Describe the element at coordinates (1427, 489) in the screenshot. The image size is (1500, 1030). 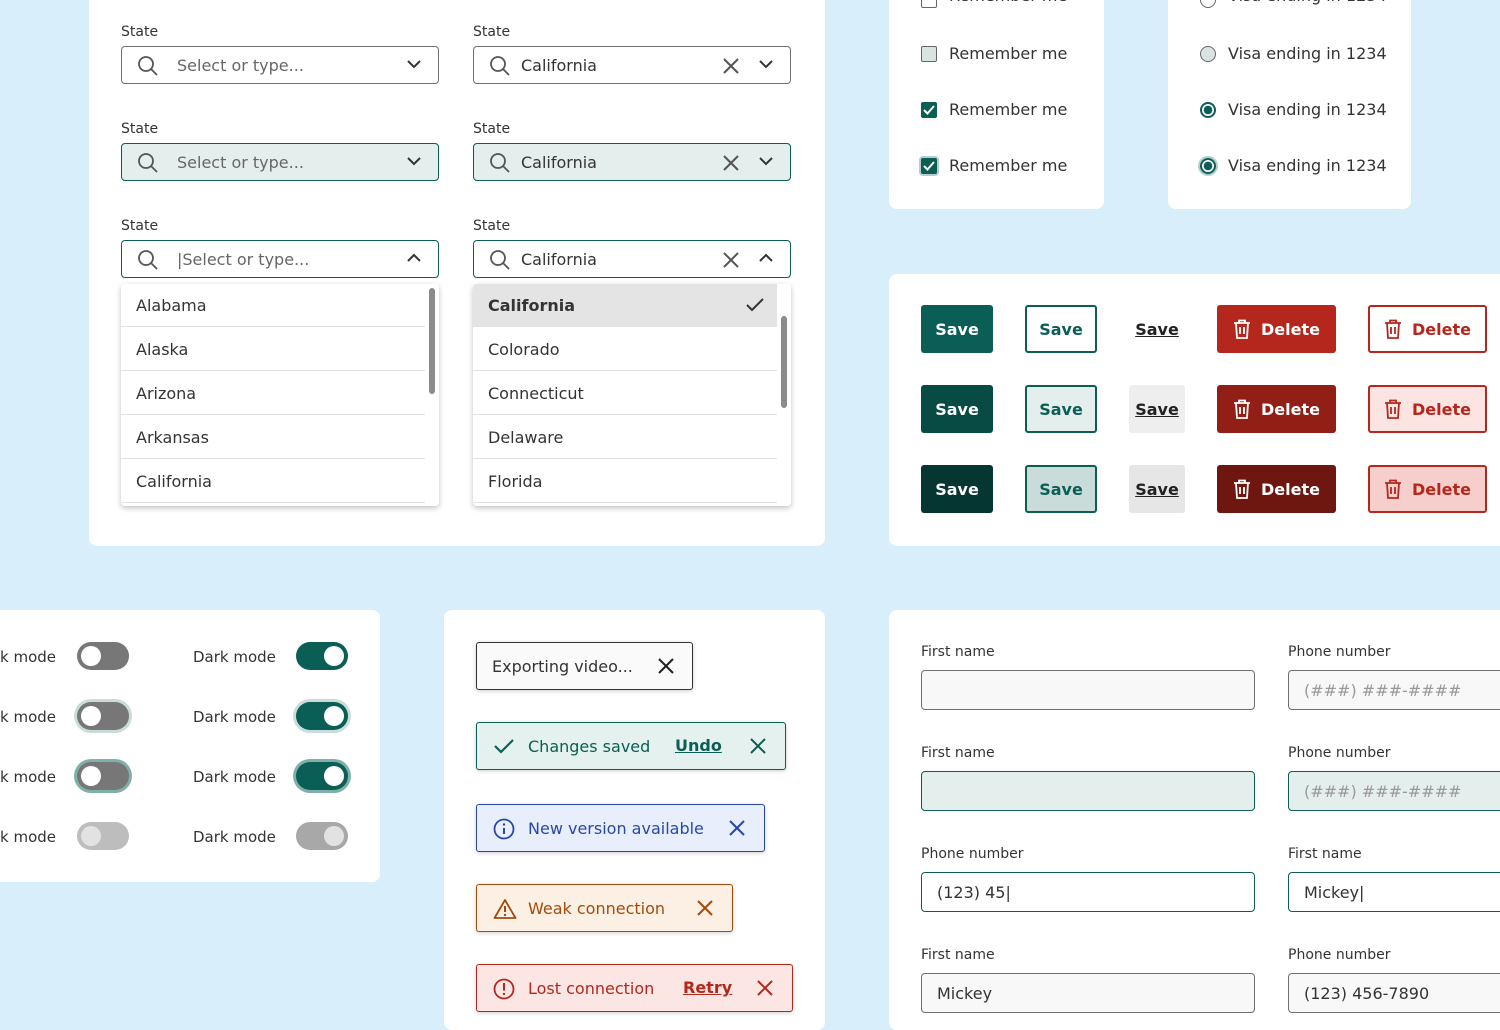
I see `delete-button-secondary-pressed: Delete` at that location.